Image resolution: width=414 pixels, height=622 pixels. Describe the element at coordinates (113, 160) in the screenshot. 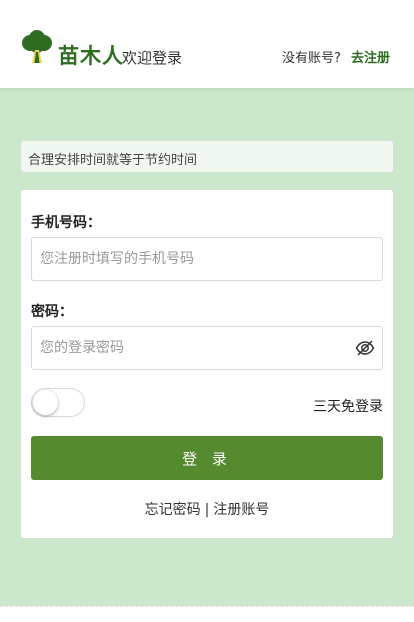

I see `tip-text: 合理安排时间就等于节约时间` at that location.